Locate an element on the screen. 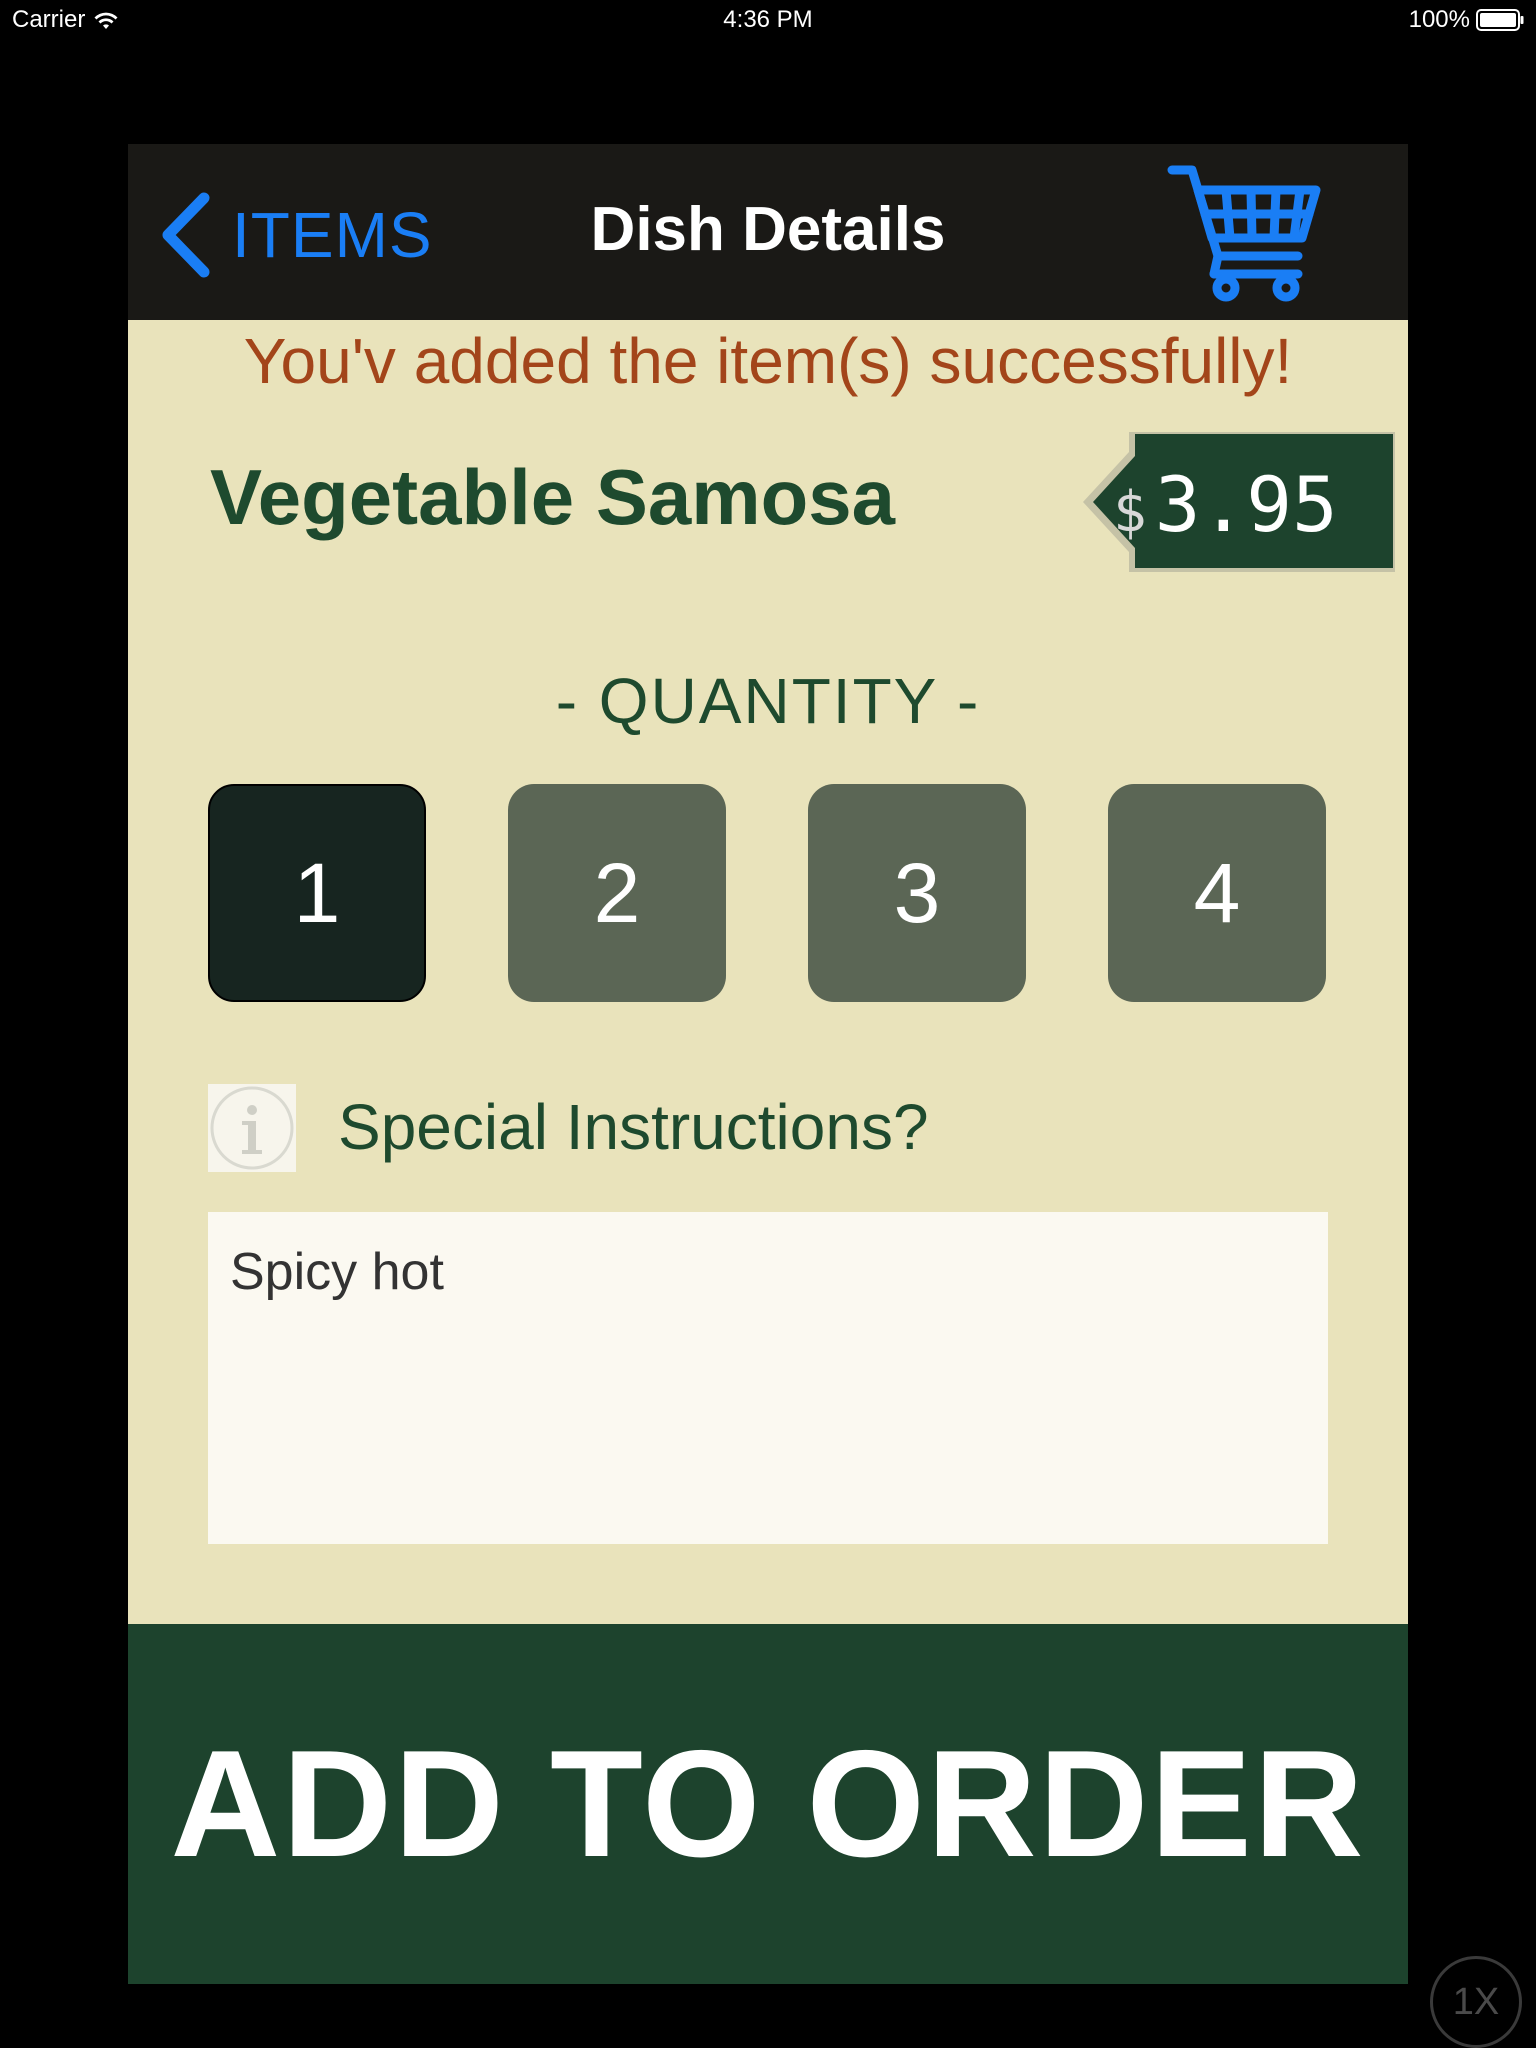  status-time: 4:36 PM is located at coordinates (768, 19).